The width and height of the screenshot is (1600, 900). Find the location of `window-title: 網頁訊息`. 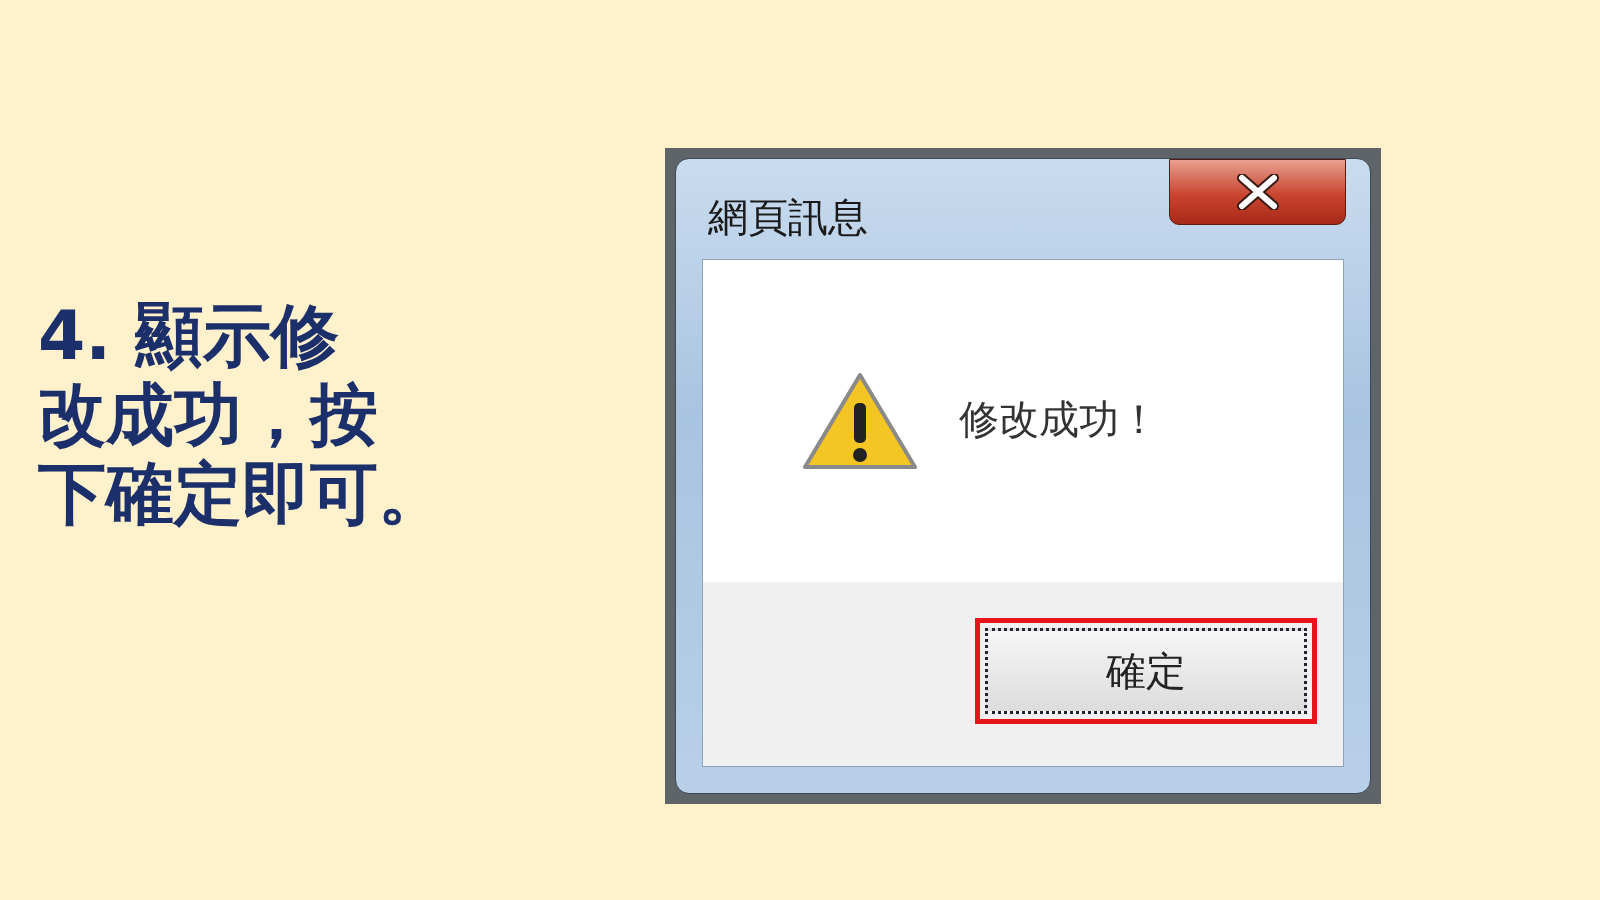

window-title: 網頁訊息 is located at coordinates (788, 217).